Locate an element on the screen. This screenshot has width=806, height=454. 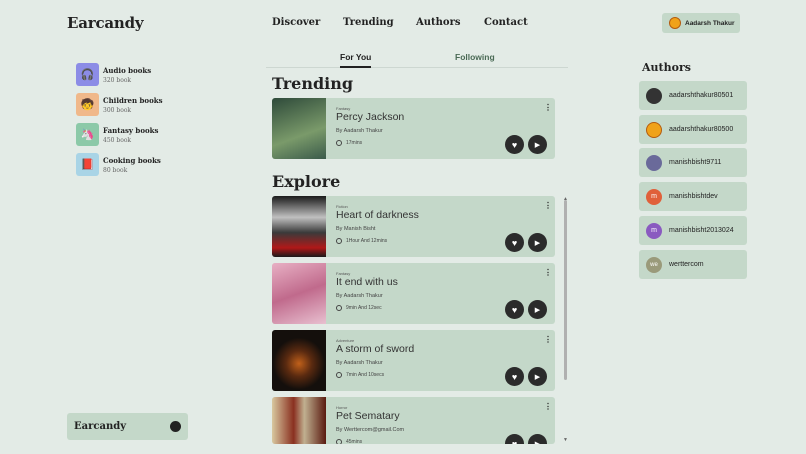
tab-for-you: For You is located at coordinates (355, 57).